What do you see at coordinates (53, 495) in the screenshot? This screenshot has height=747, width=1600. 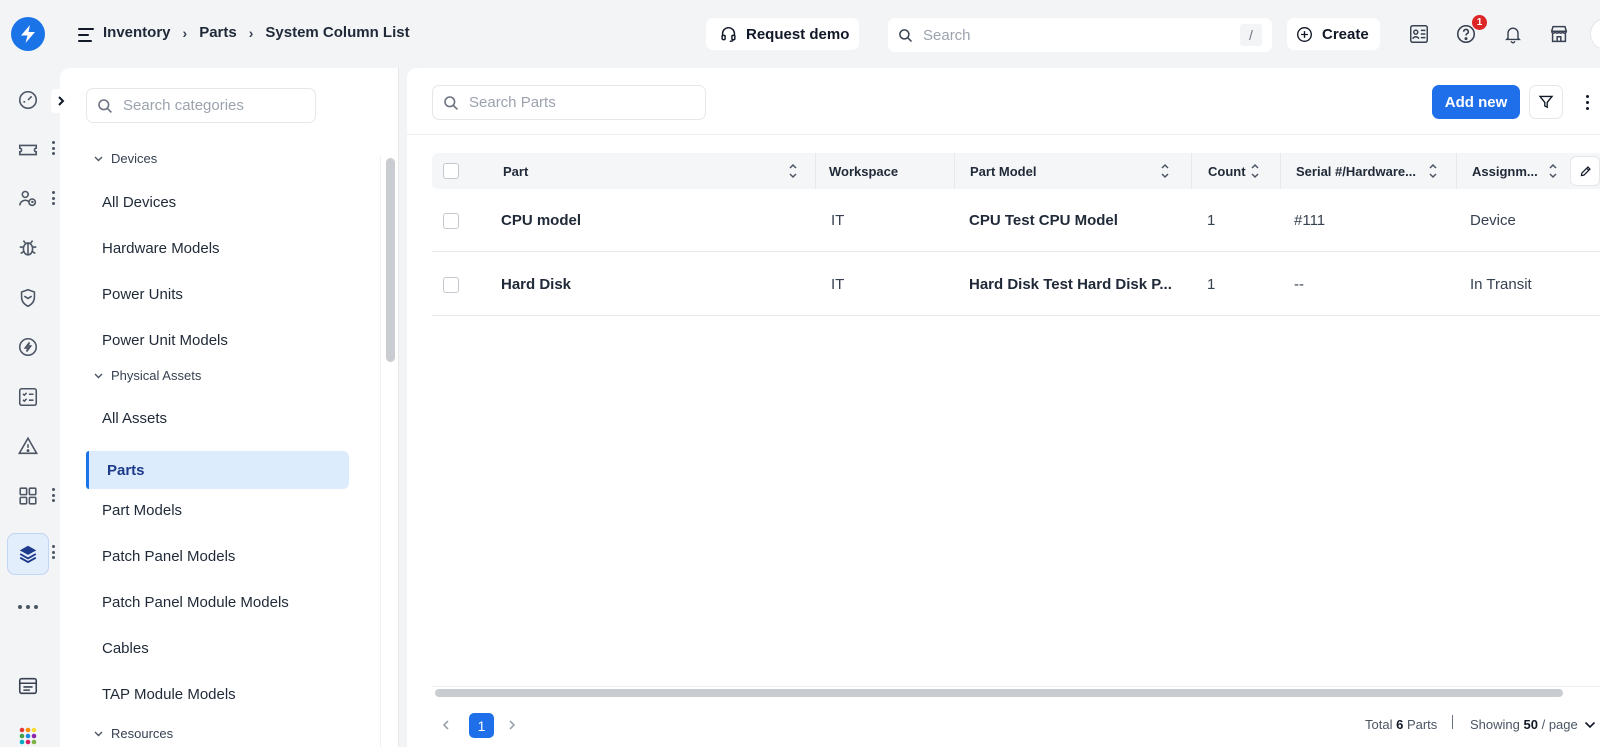 I see `apps-more-icon` at bounding box center [53, 495].